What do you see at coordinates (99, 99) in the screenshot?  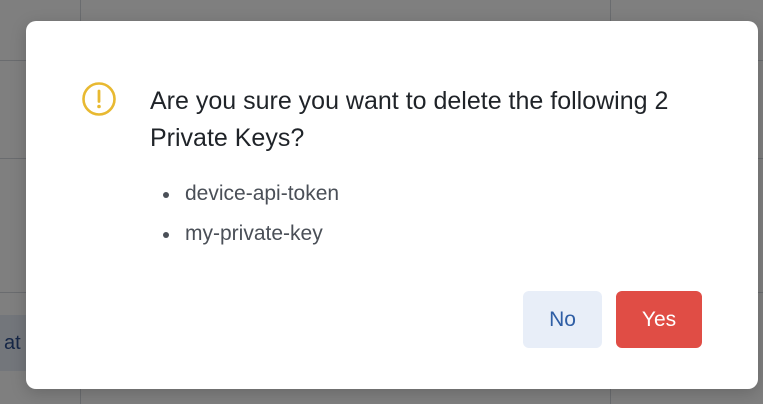 I see `exclamation-circle-icon` at bounding box center [99, 99].